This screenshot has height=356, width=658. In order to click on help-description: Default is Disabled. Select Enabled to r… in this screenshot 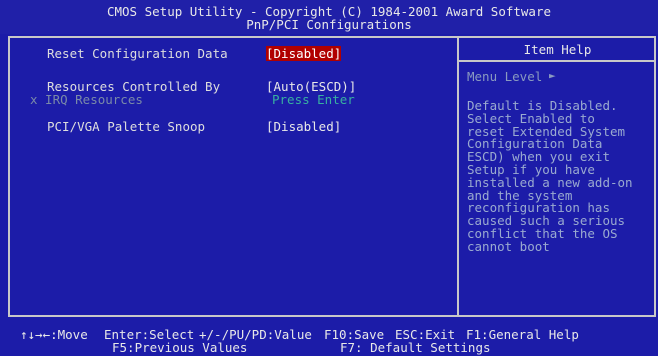, I will do `click(562, 176)`.